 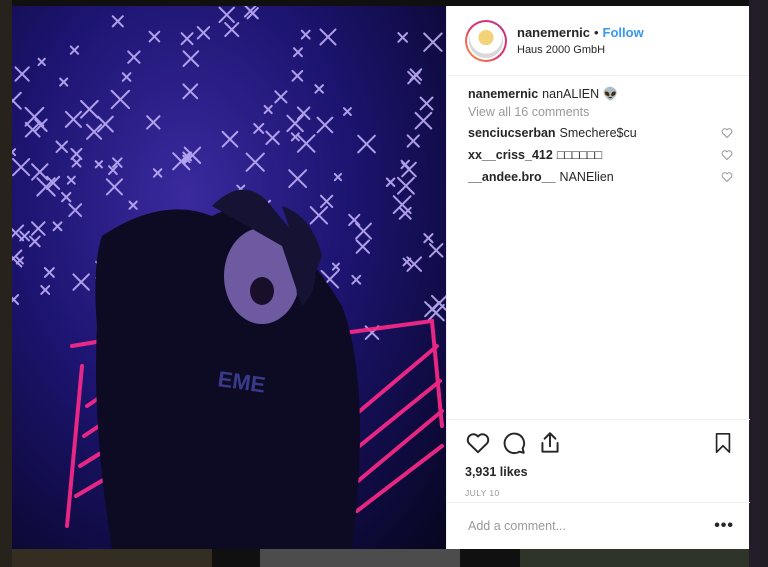 I want to click on comment-text: NANElien, so click(x=586, y=177).